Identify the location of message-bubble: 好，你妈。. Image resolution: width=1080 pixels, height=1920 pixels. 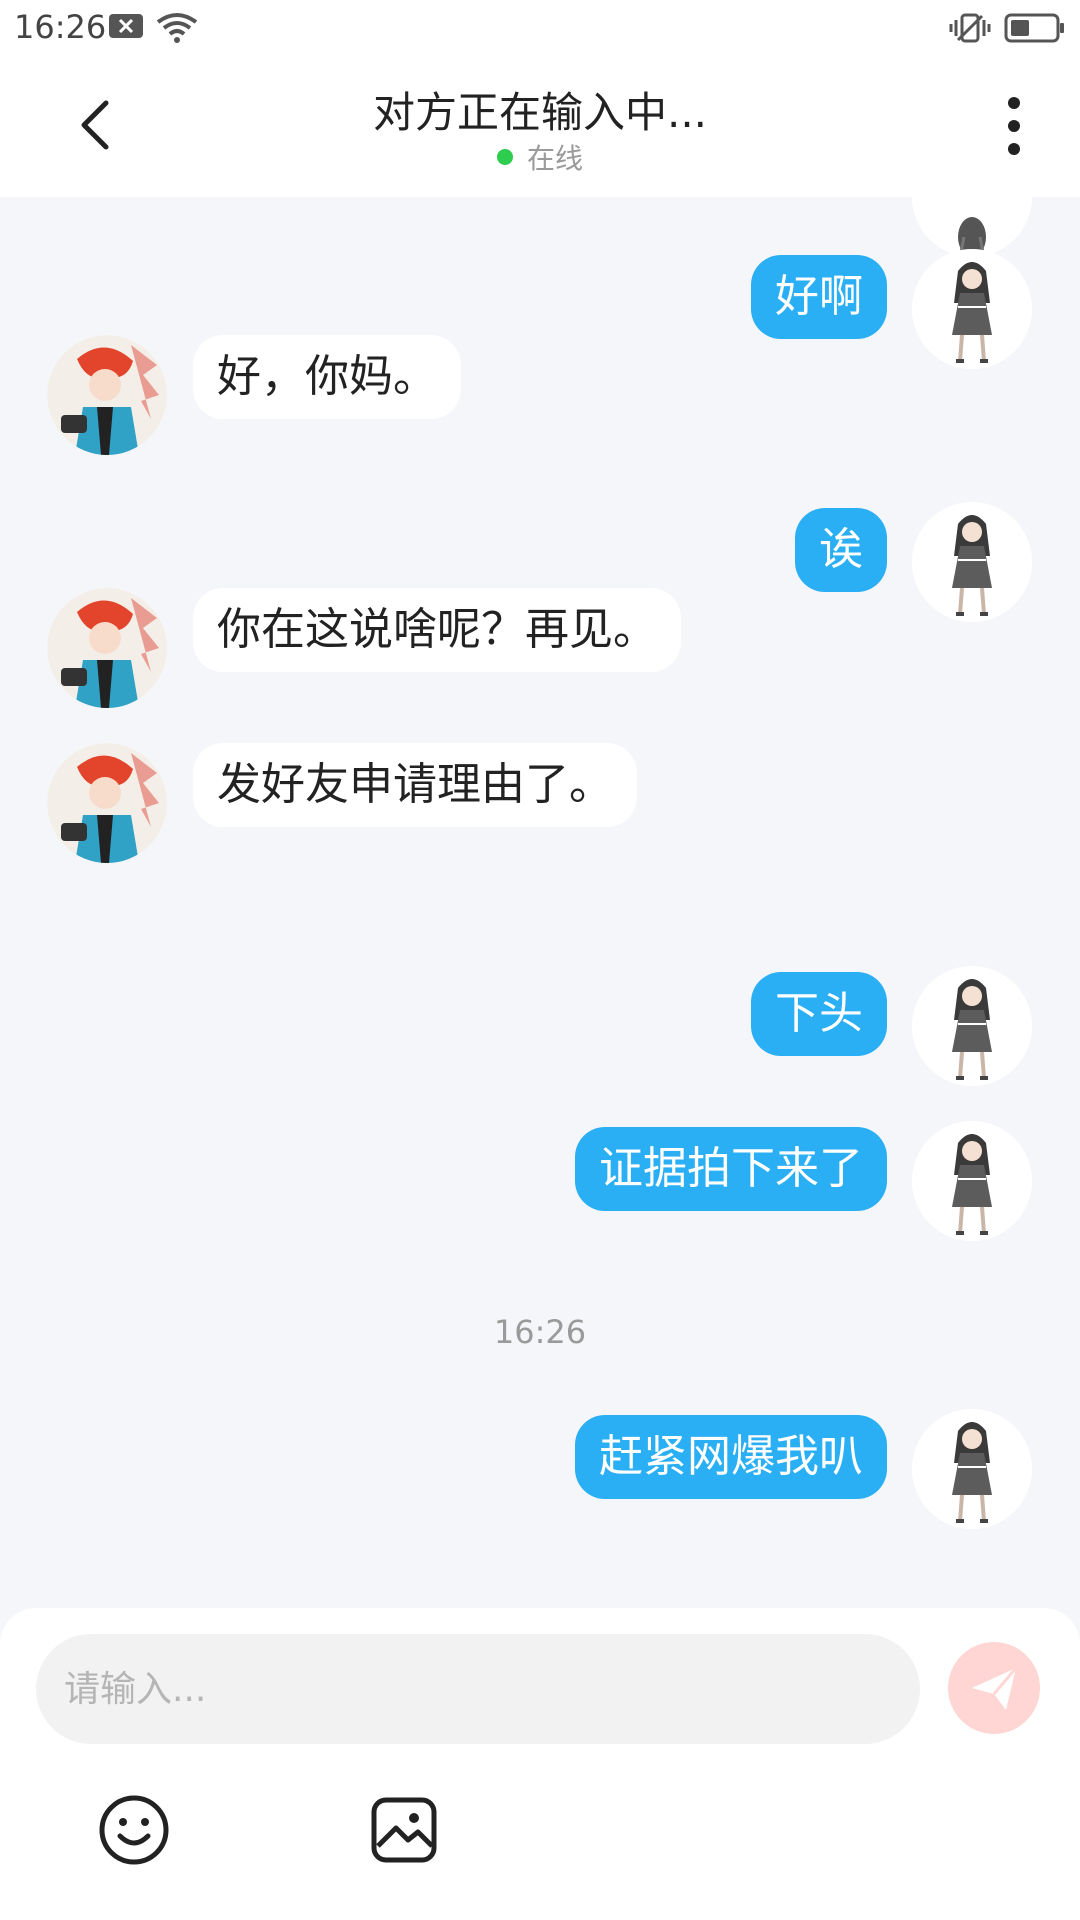
(327, 377).